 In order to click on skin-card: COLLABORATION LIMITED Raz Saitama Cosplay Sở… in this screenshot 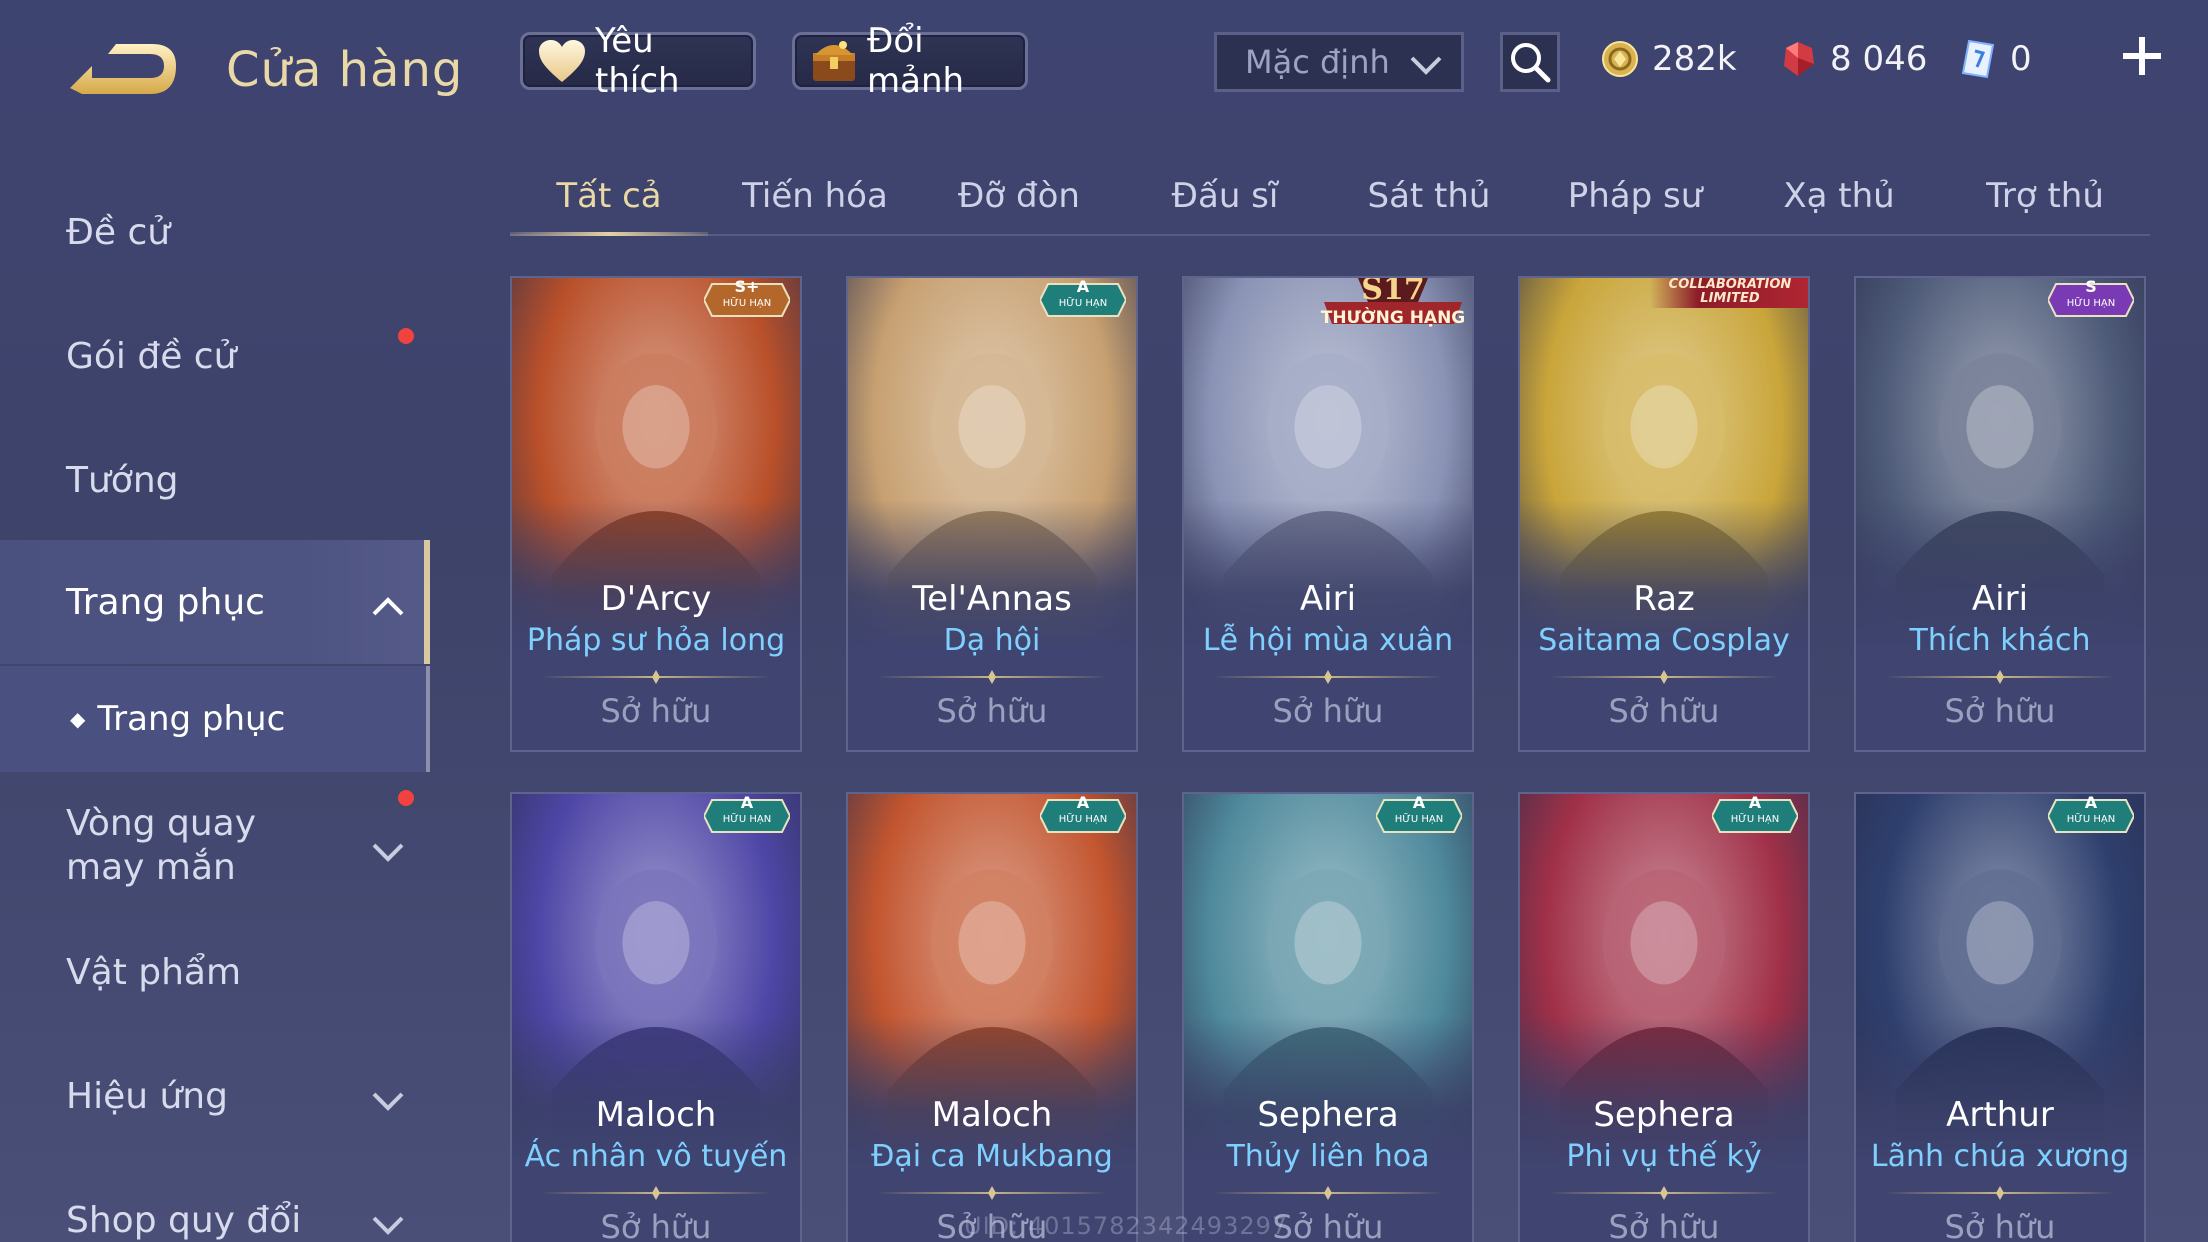, I will do `click(1664, 514)`.